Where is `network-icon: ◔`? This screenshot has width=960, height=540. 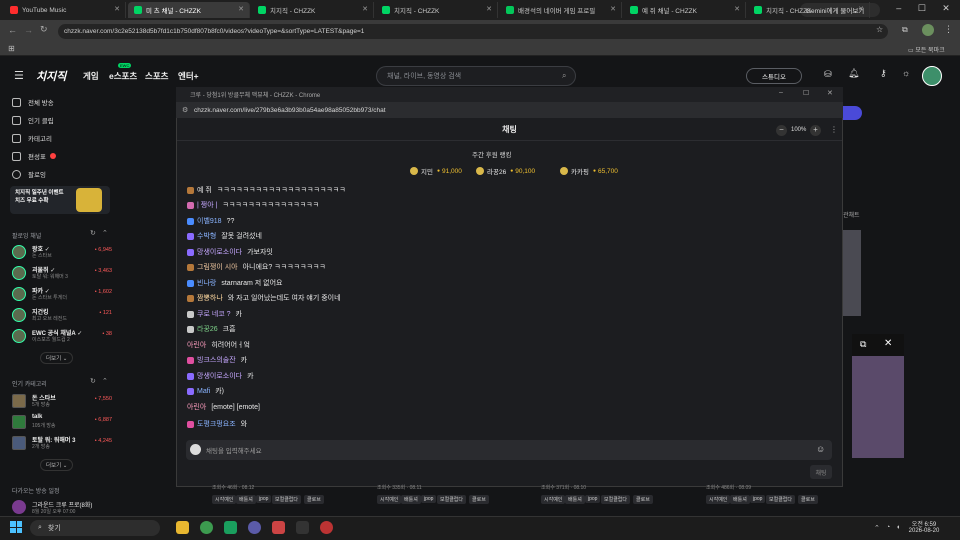 network-icon: ◔ is located at coordinates (888, 527).